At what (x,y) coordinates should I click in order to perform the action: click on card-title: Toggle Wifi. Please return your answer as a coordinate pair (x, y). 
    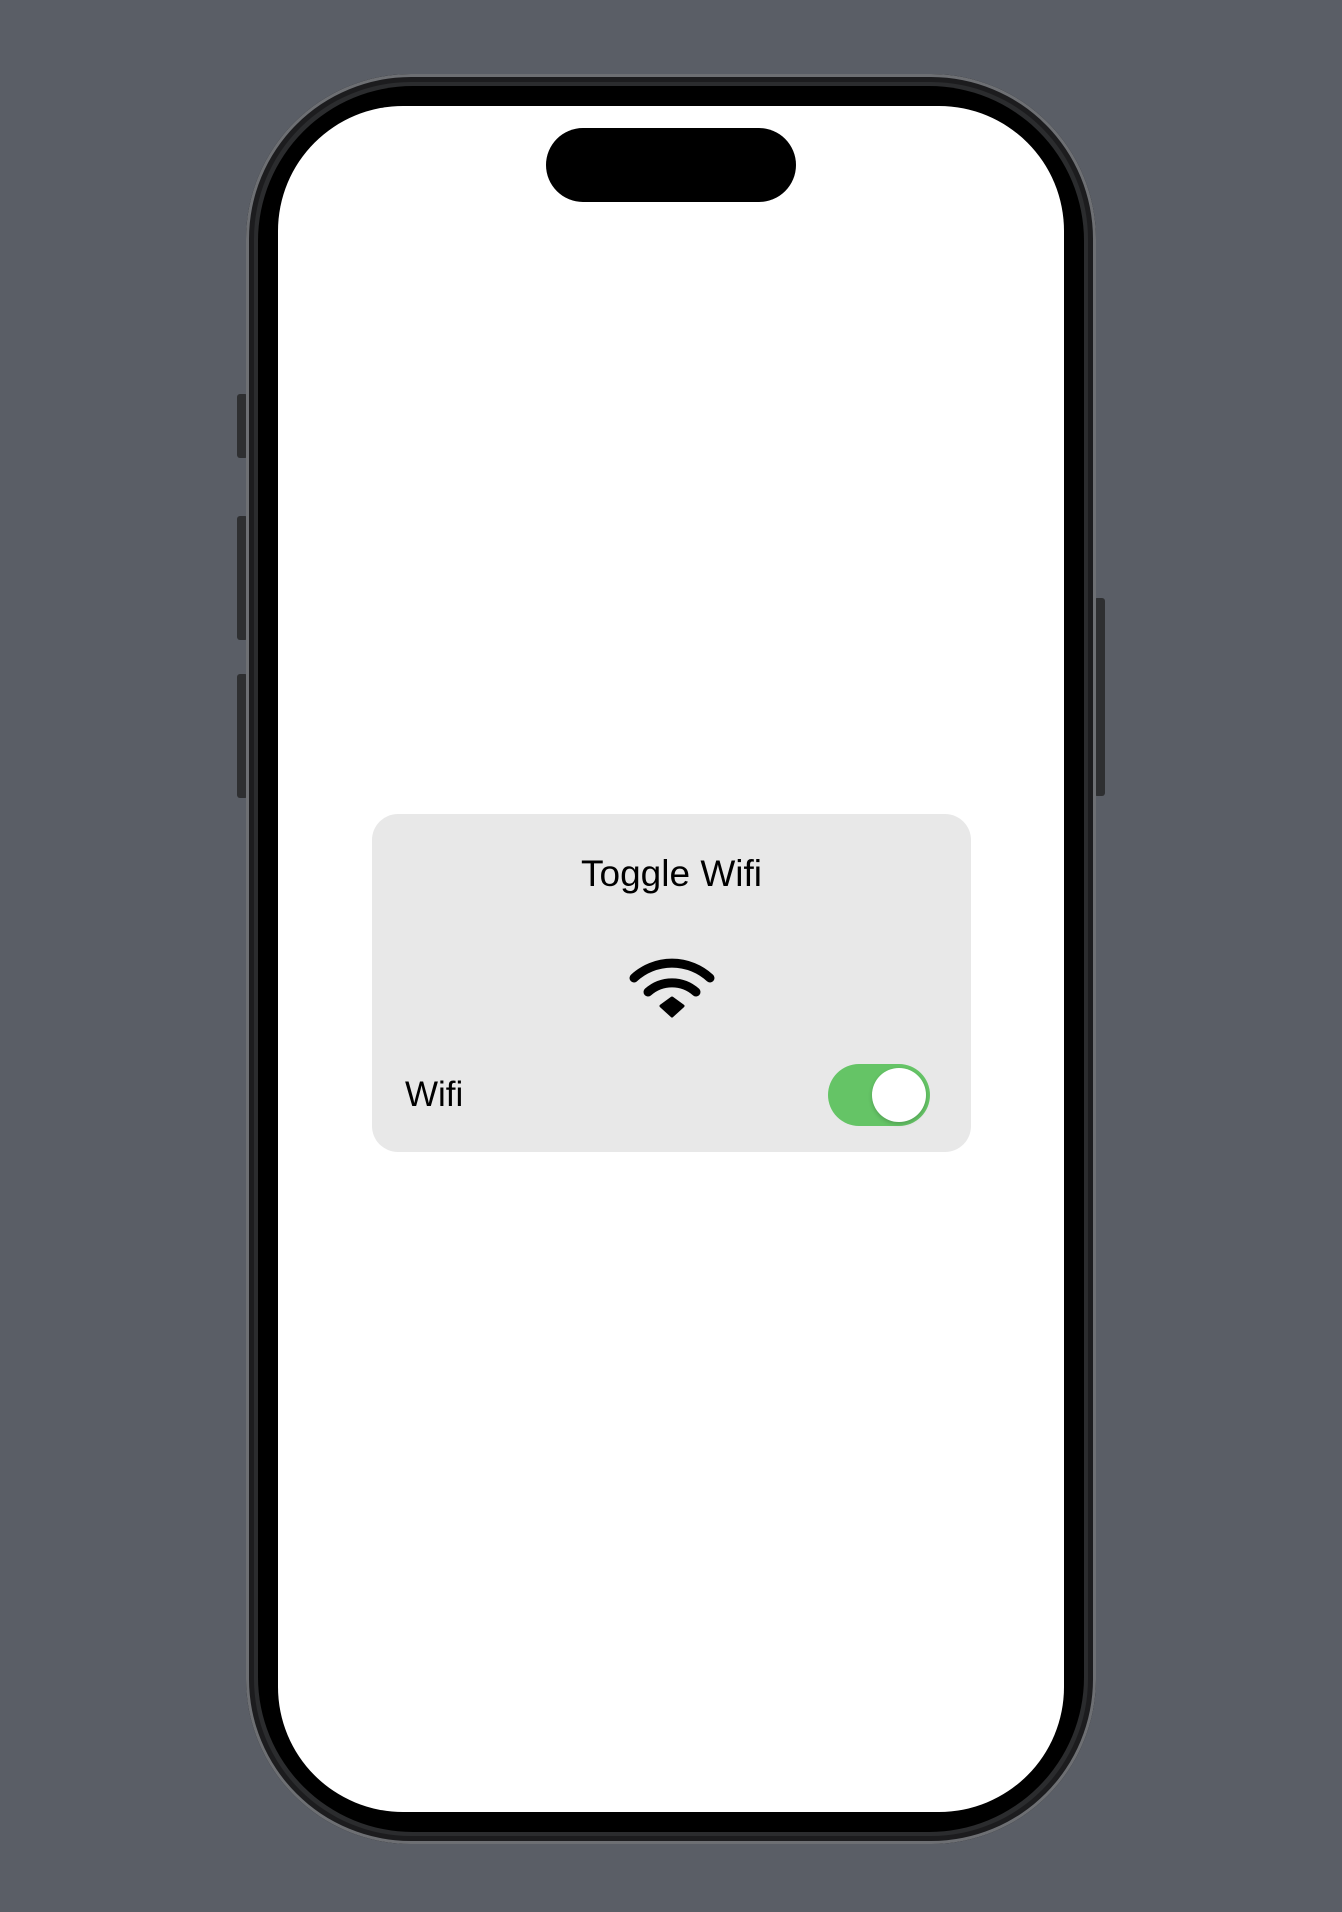
    Looking at the image, I should click on (671, 873).